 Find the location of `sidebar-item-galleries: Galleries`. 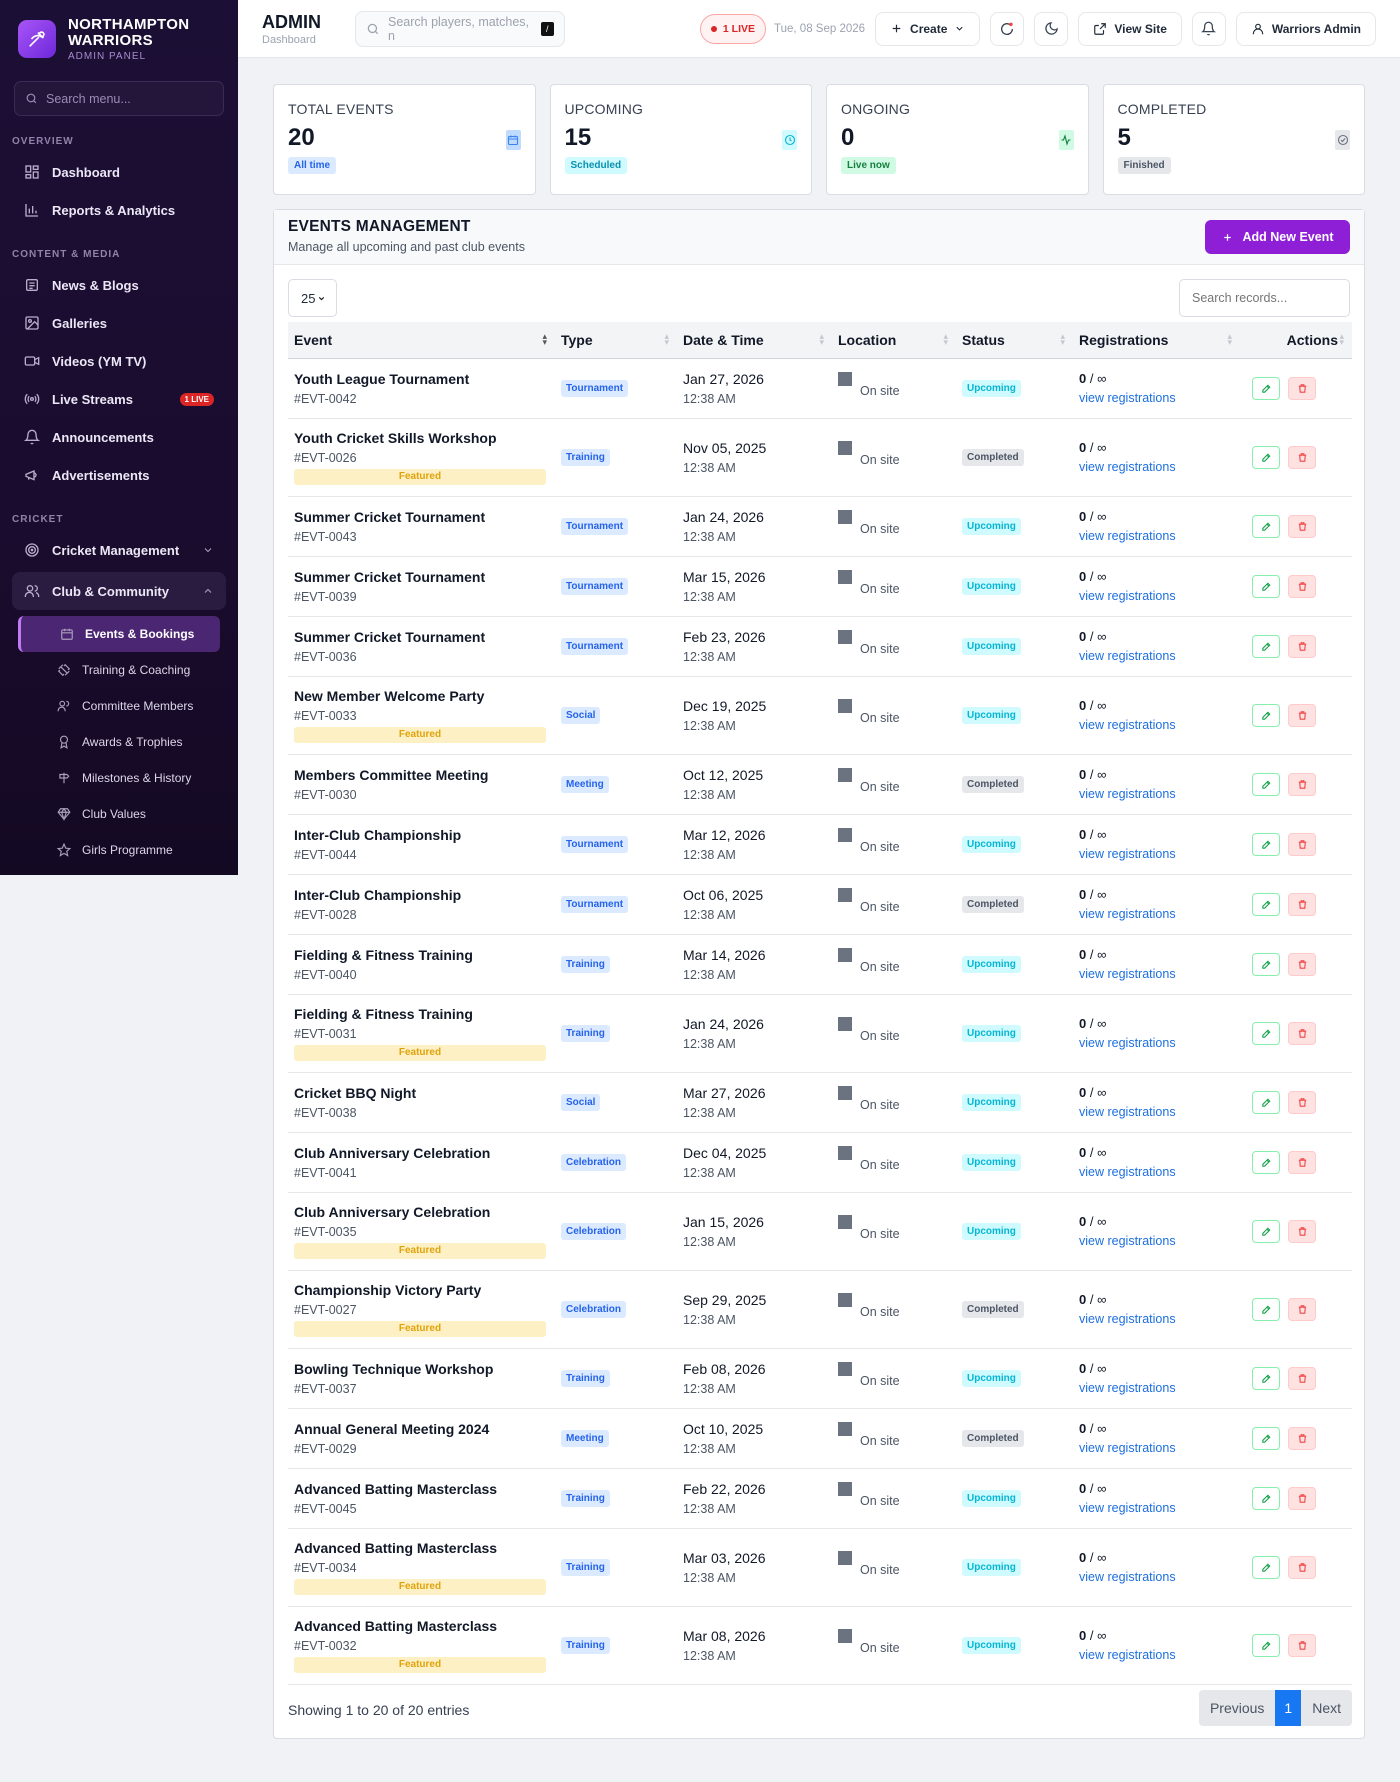

sidebar-item-galleries: Galleries is located at coordinates (119, 323).